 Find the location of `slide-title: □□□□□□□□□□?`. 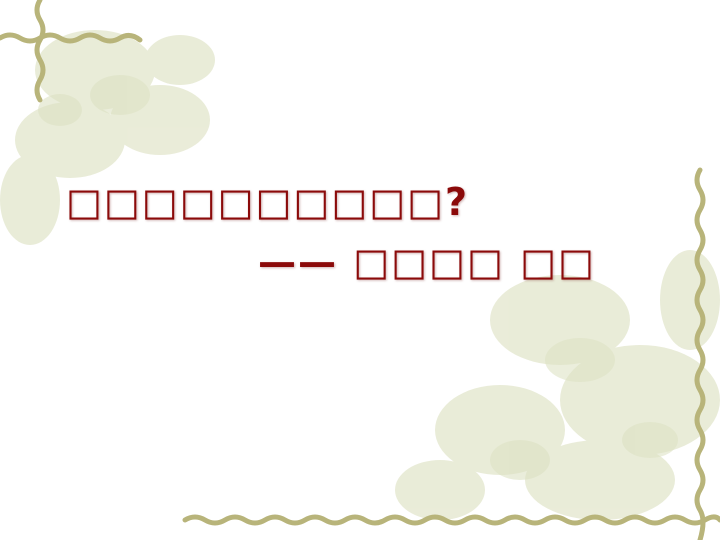

slide-title: □□□□□□□□□□? is located at coordinates (268, 202).